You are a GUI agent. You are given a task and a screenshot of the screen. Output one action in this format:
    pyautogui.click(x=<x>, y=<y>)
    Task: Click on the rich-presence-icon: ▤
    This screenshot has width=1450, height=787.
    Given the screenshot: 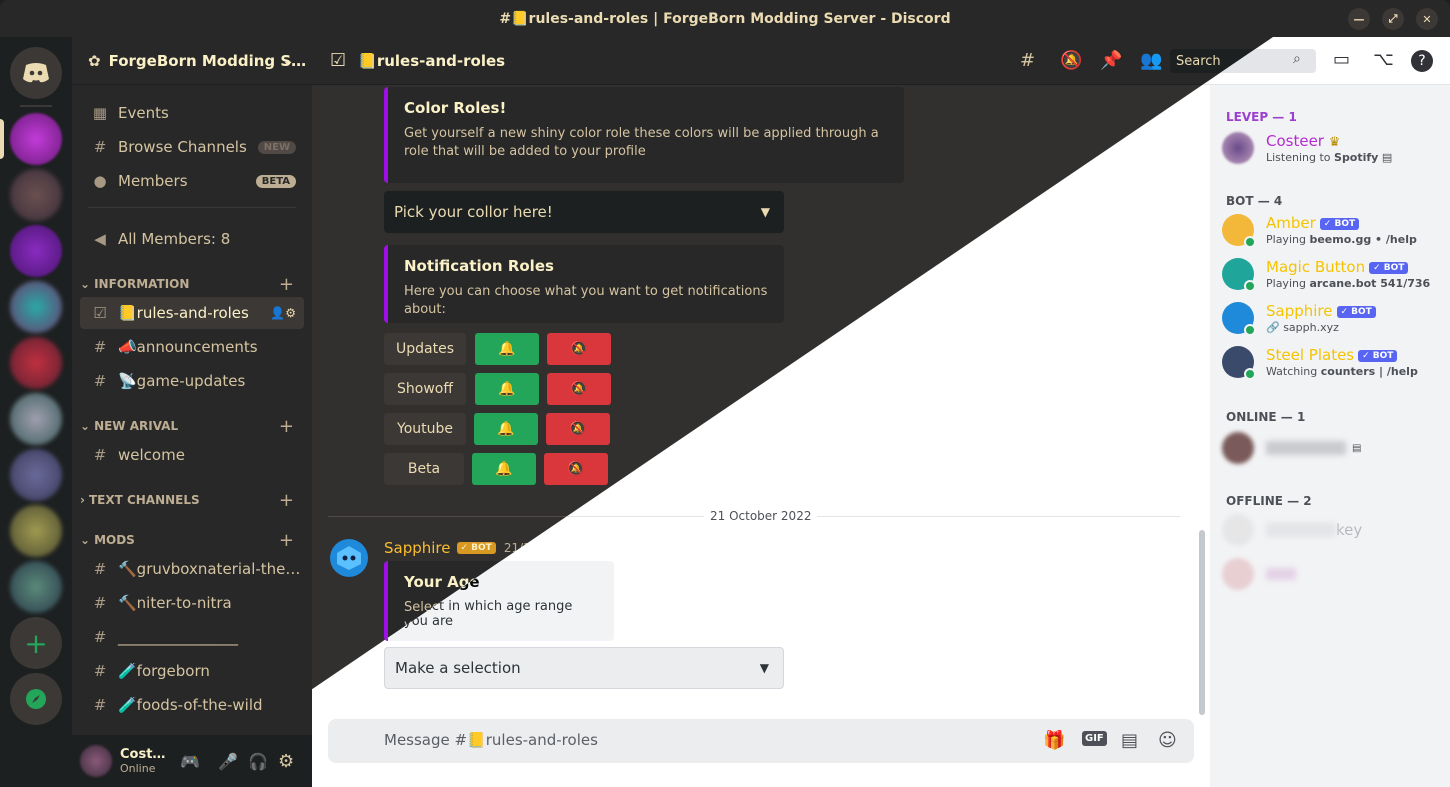 What is the action you would take?
    pyautogui.click(x=1387, y=157)
    